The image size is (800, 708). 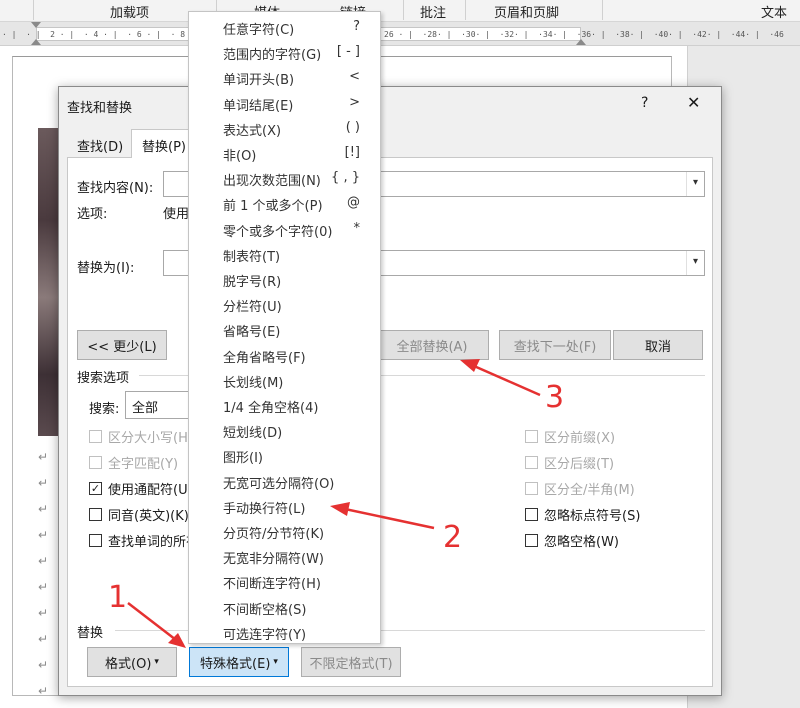 I want to click on annotation-number-2: 2, so click(x=453, y=537).